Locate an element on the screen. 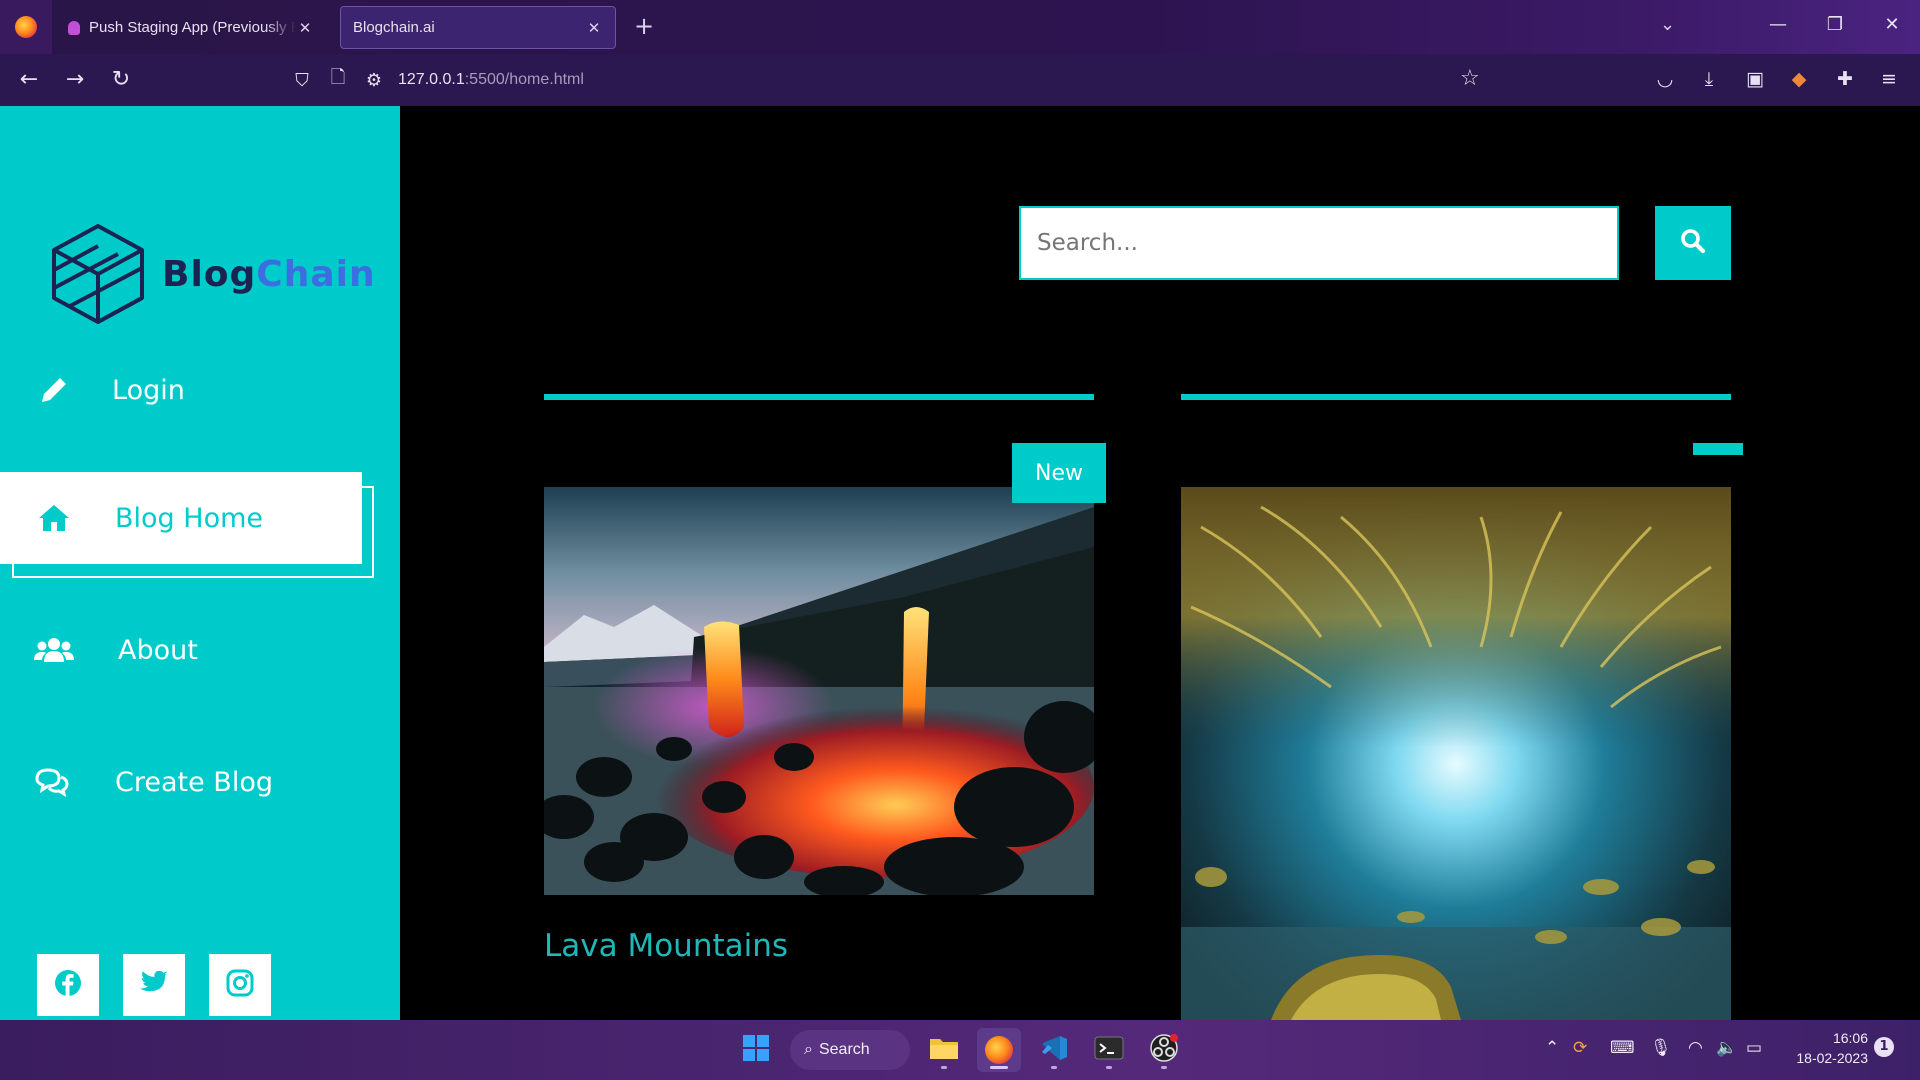 Image resolution: width=1920 pixels, height=1080 pixels. push-favicon-icon is located at coordinates (74, 27).